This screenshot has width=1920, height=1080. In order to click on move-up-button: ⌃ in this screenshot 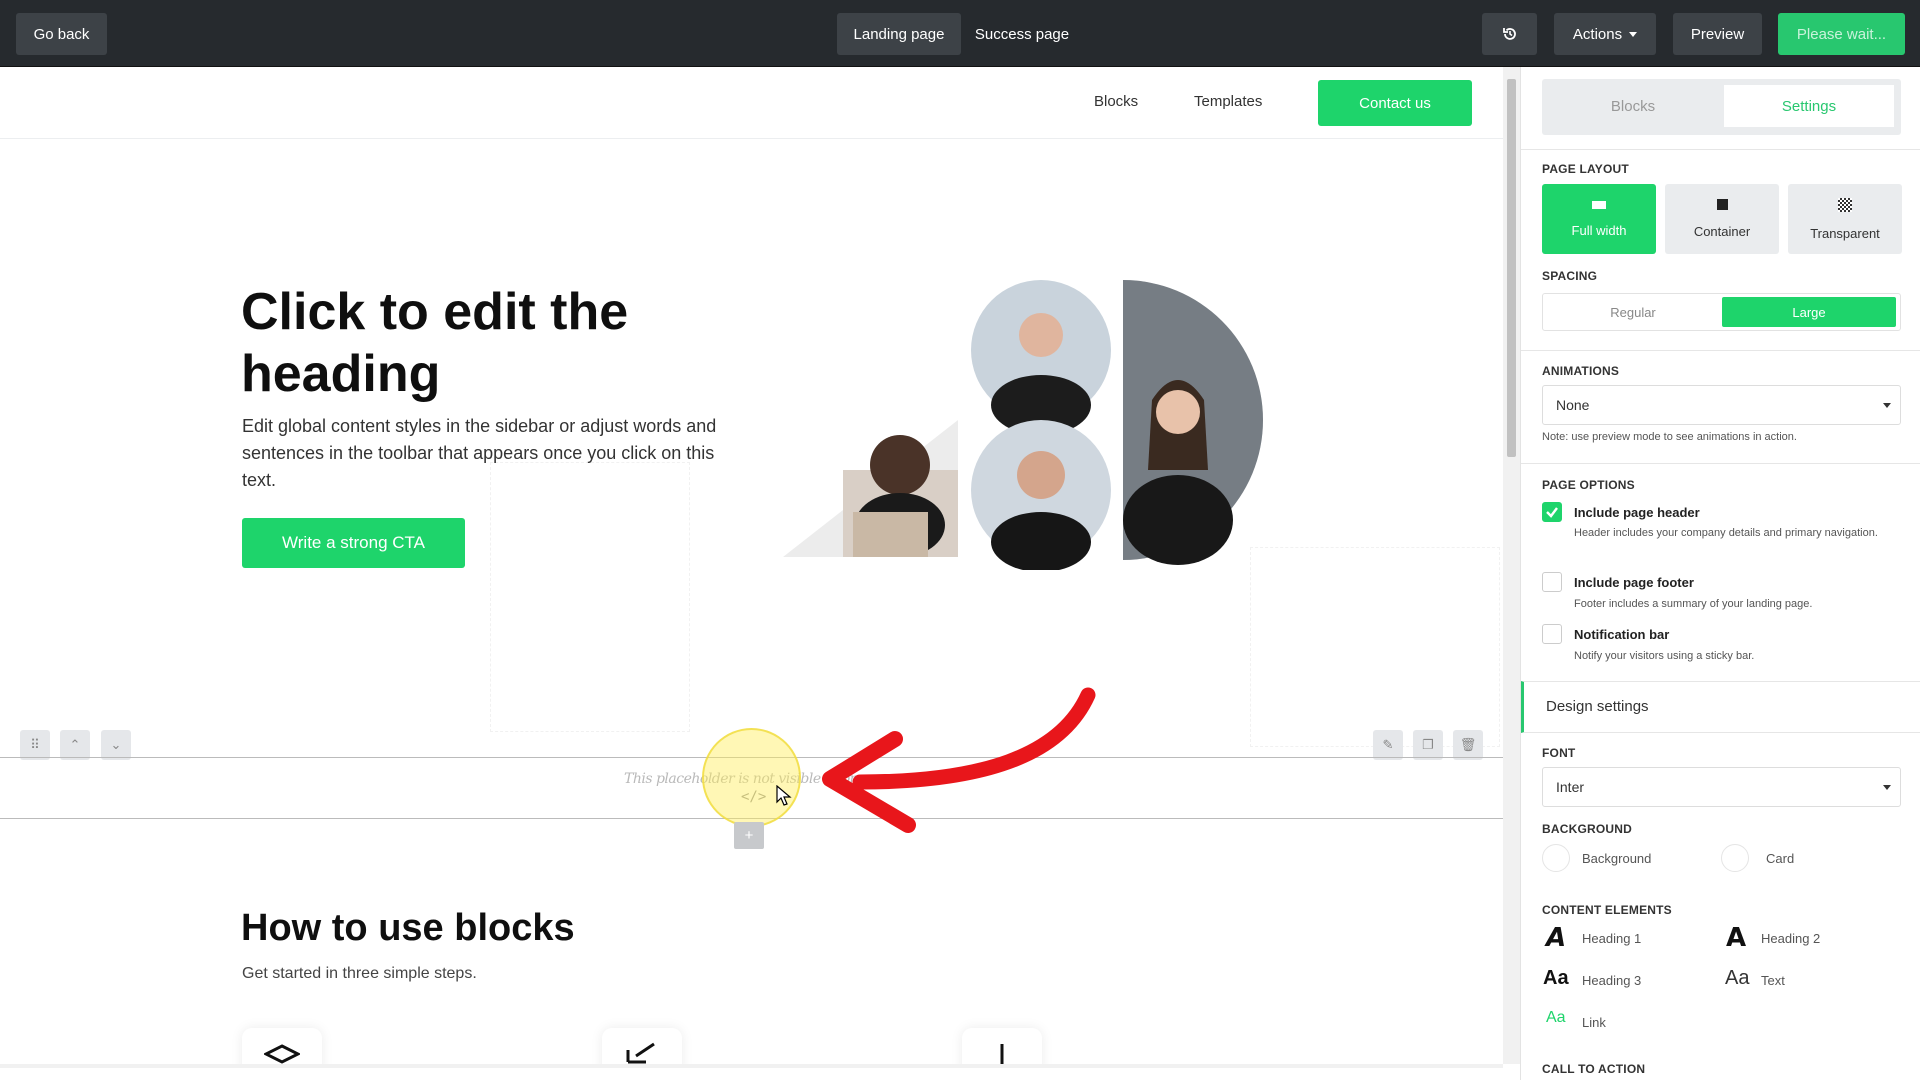, I will do `click(75, 745)`.